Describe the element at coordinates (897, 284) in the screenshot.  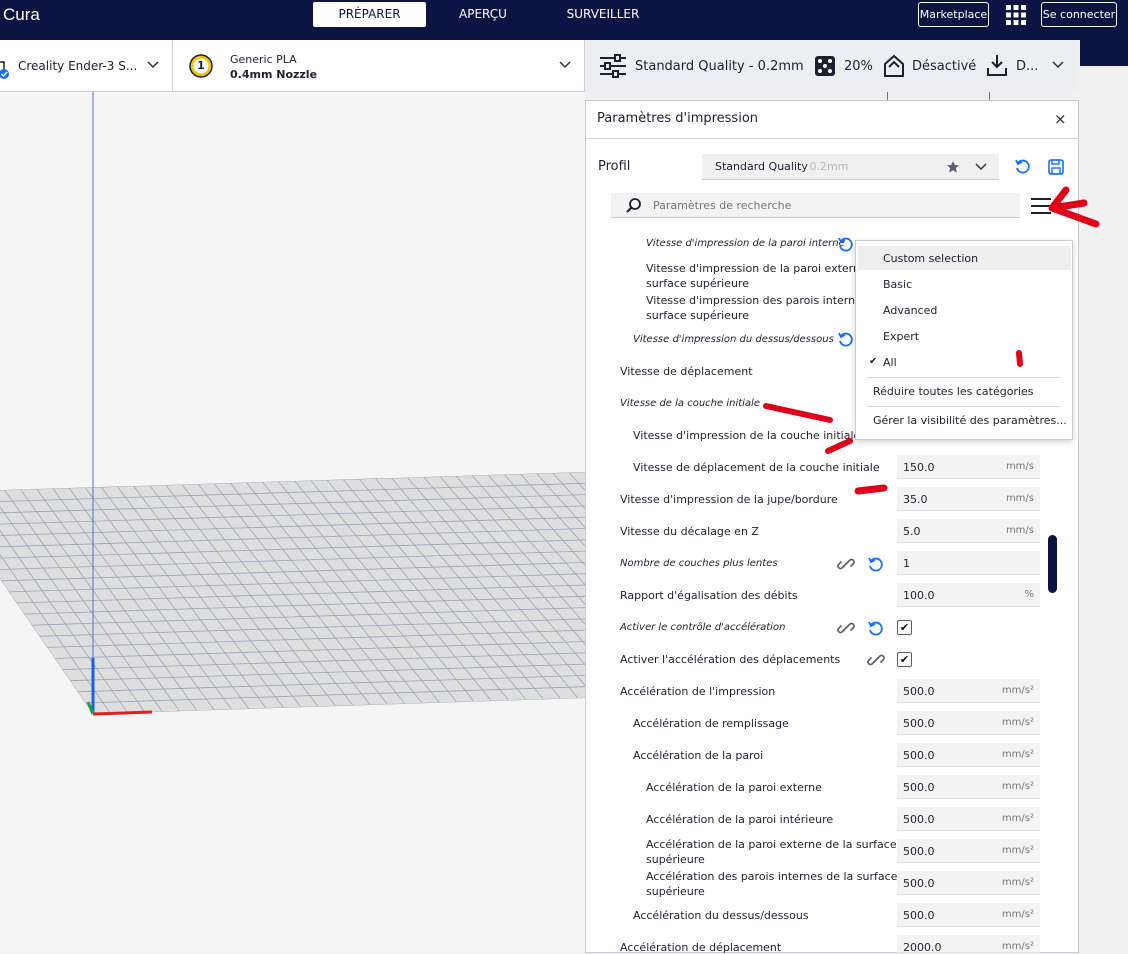
I see `menu-item-basic: Basic` at that location.